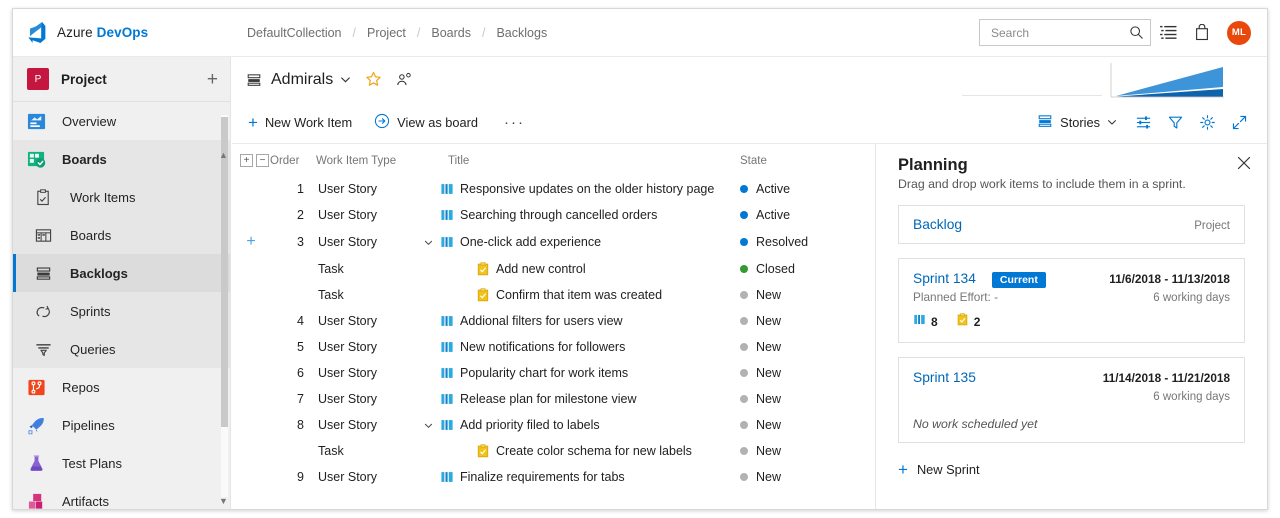  Describe the element at coordinates (807, 162) in the screenshot. I see `column-header-state: State` at that location.